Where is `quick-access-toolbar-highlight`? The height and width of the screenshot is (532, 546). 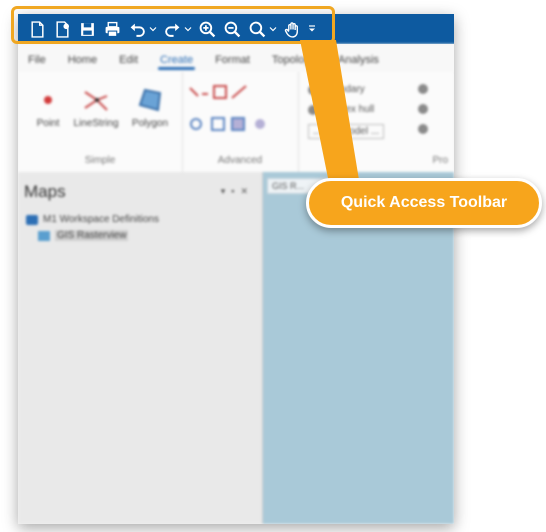
quick-access-toolbar-highlight is located at coordinates (173, 25).